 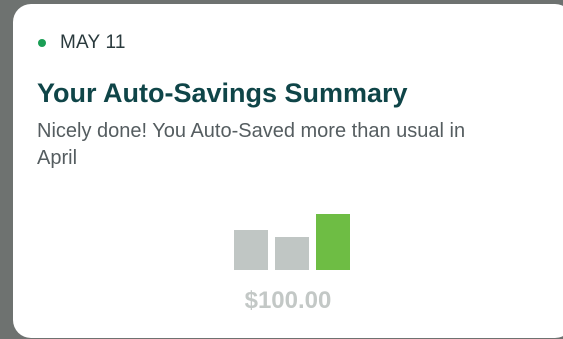 What do you see at coordinates (333, 242) in the screenshot?
I see `bar-current-month` at bounding box center [333, 242].